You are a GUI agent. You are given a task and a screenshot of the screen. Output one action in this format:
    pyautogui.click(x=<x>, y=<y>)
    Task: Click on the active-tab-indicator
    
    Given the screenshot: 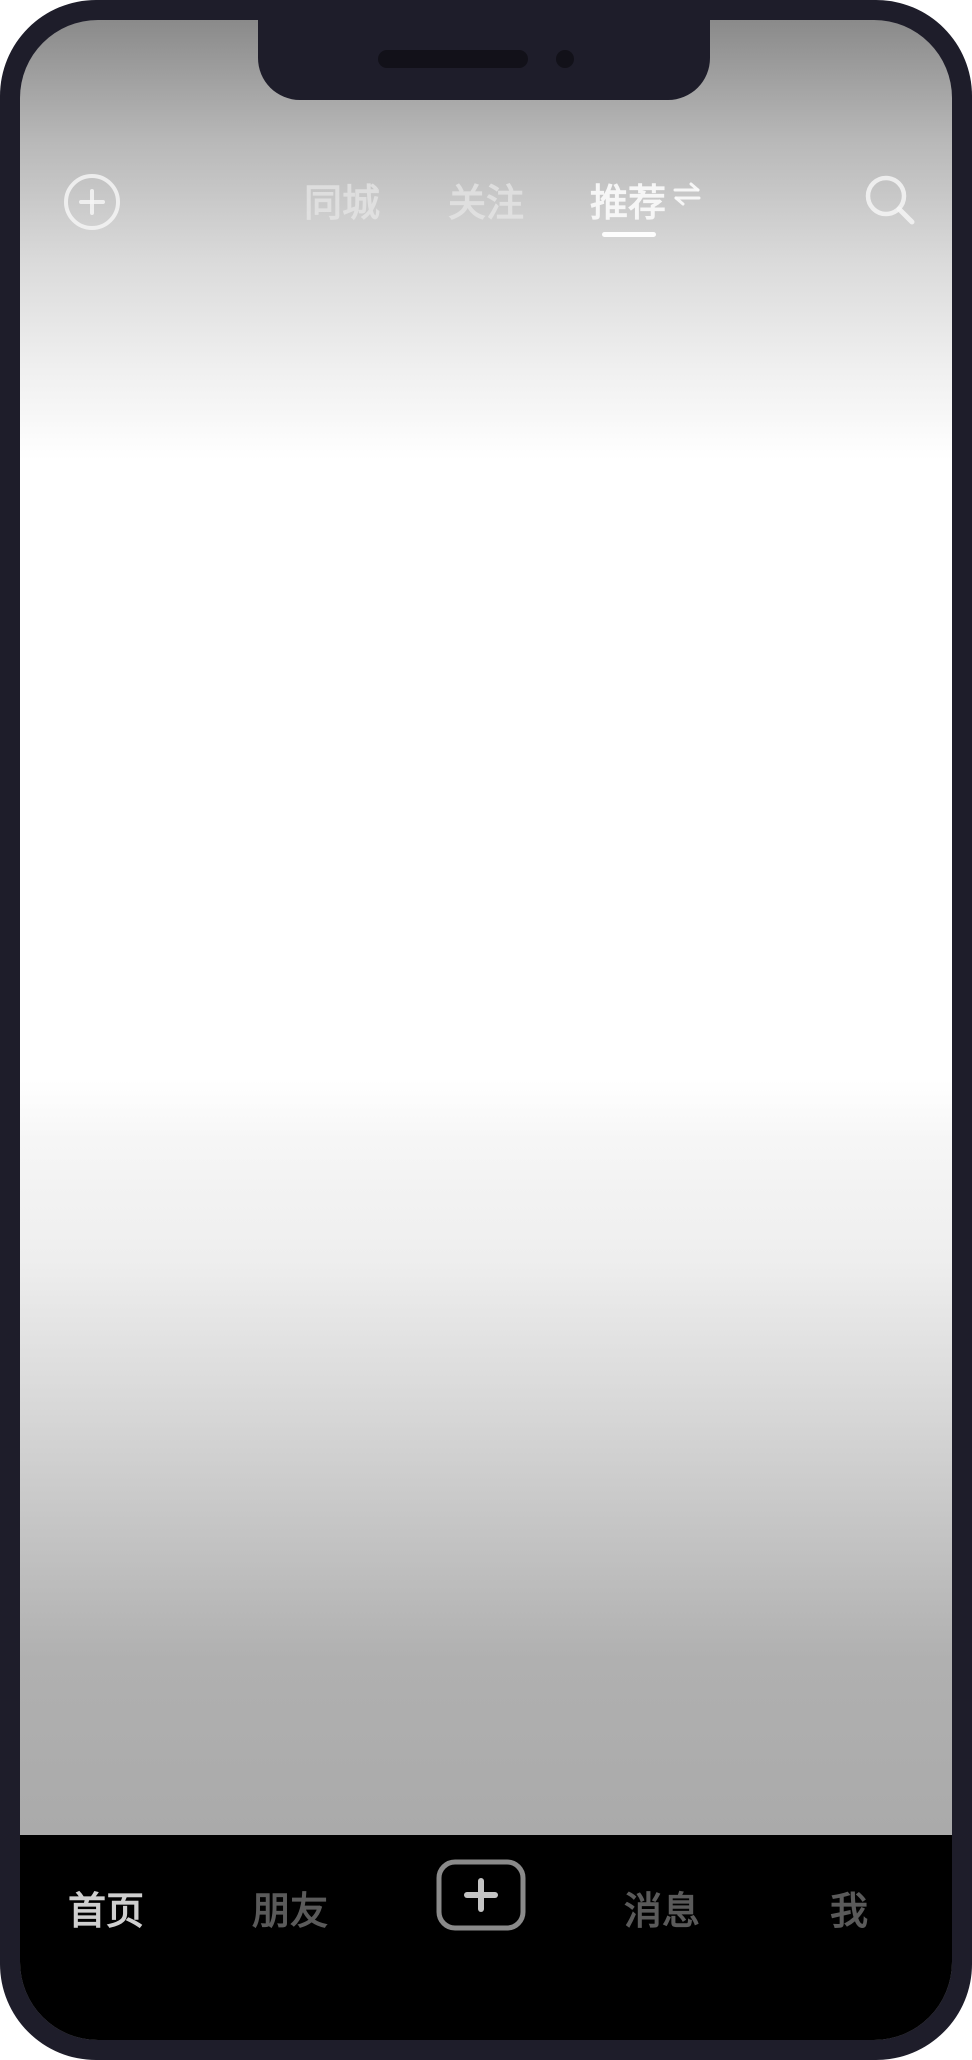 What is the action you would take?
    pyautogui.click(x=629, y=234)
    